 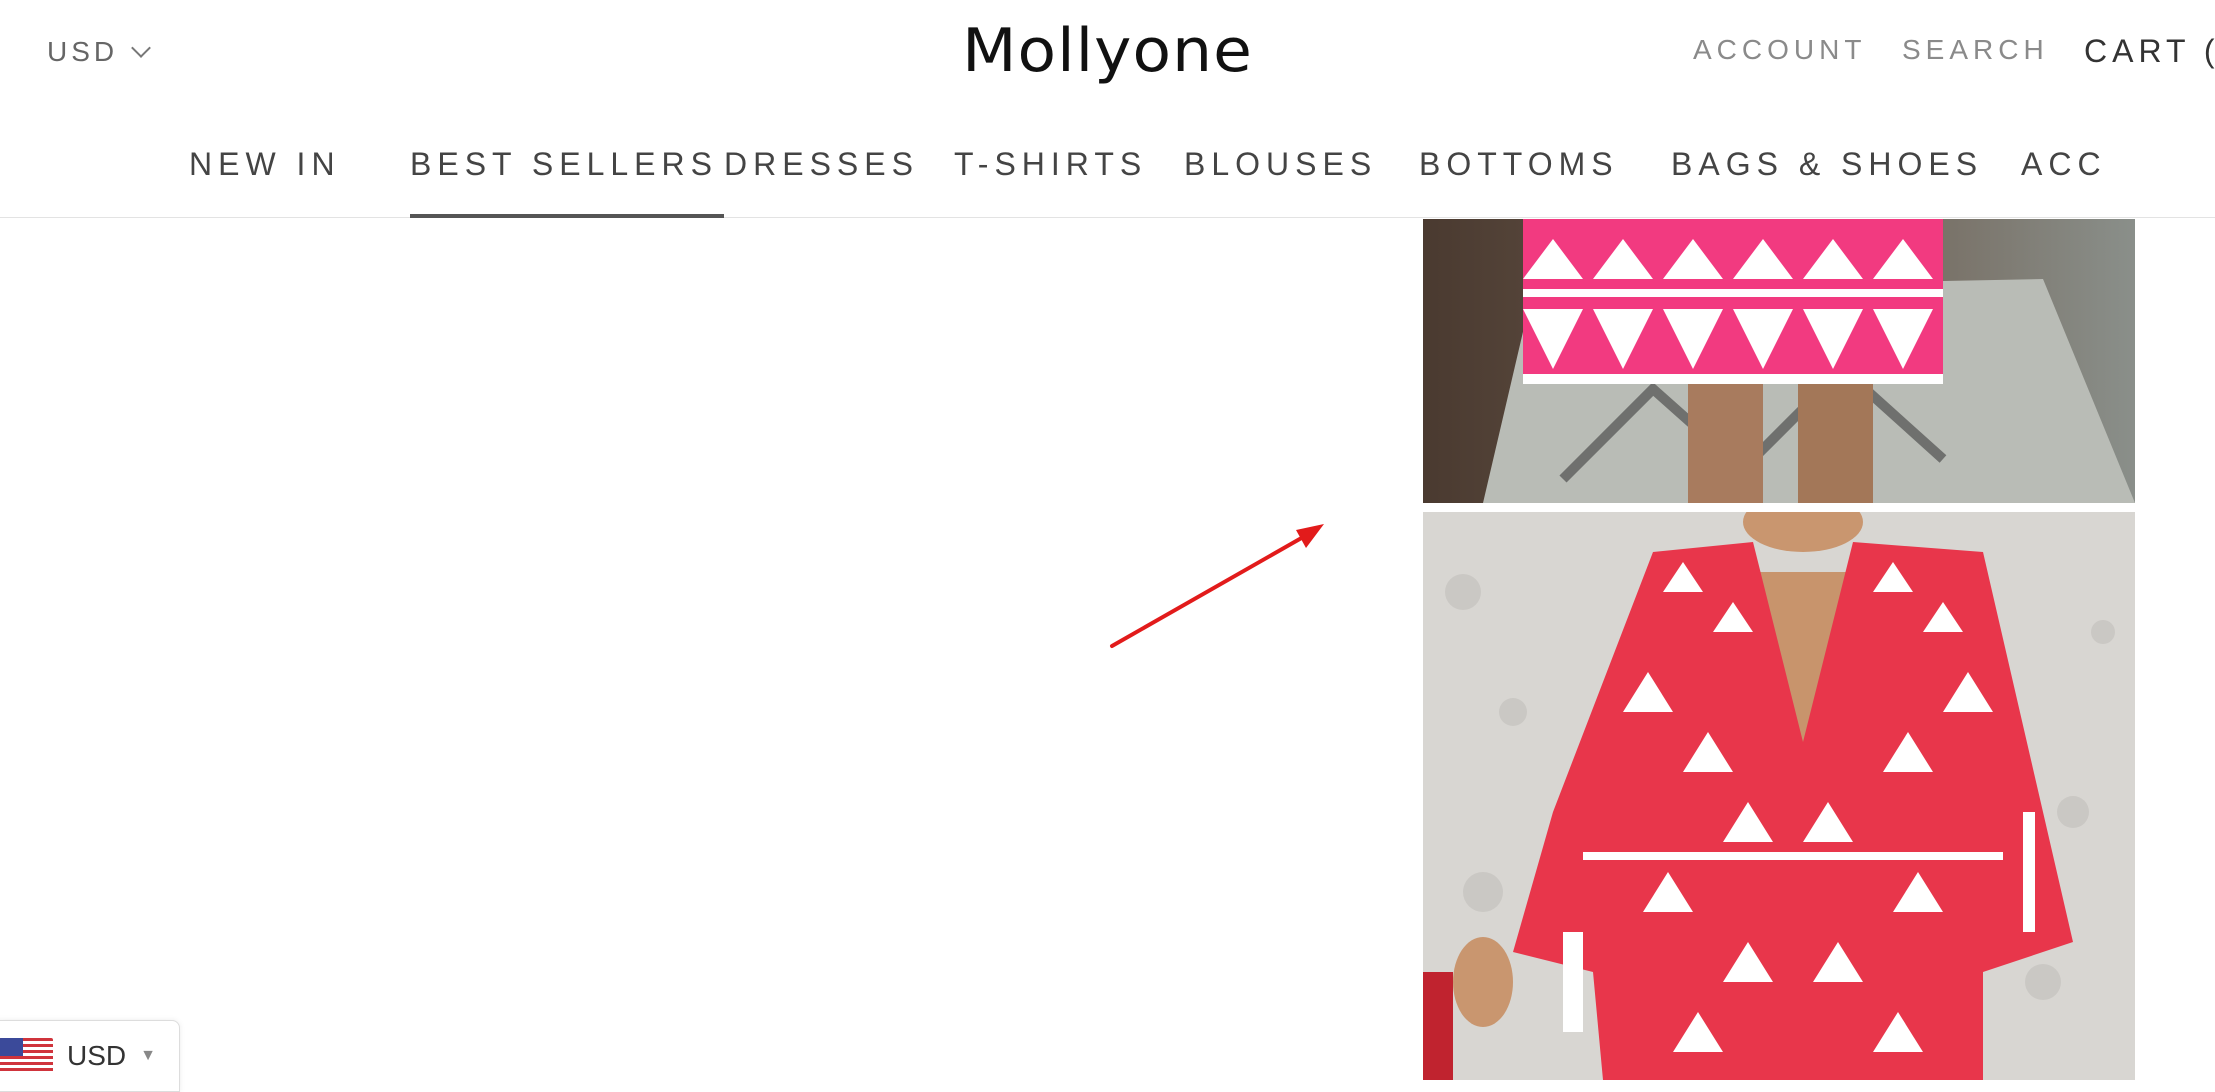 I want to click on annotation-arrow, so click(x=1217, y=586).